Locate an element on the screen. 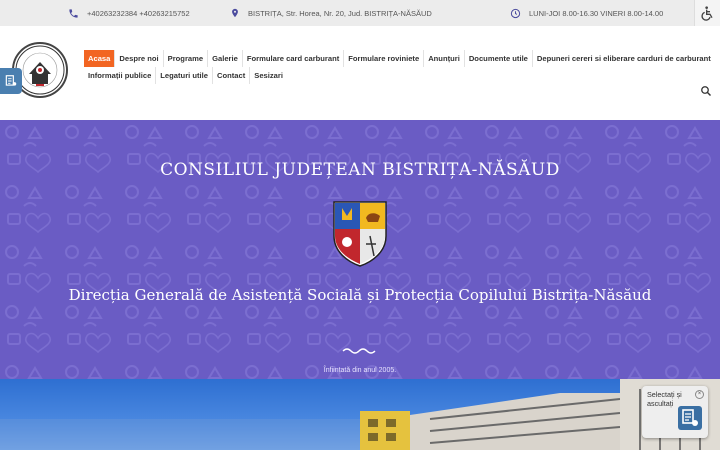  search-button is located at coordinates (707, 91).